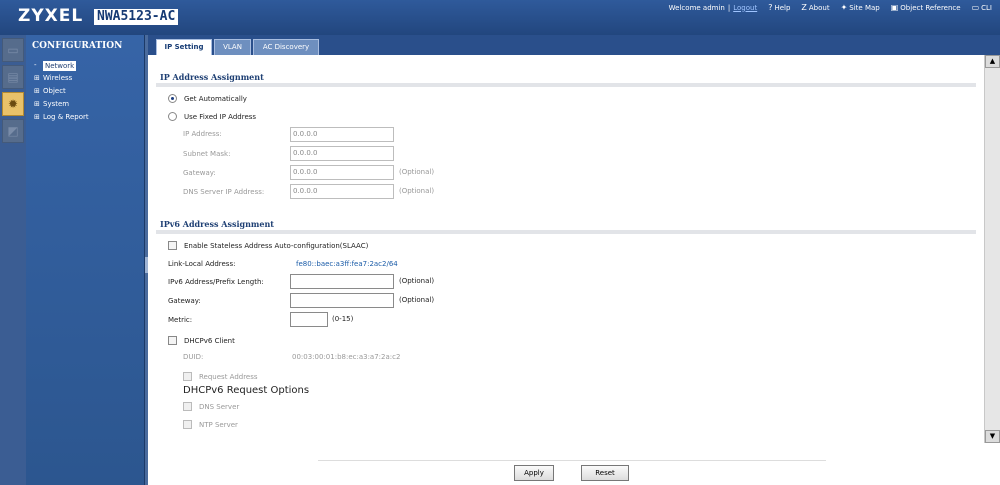 The height and width of the screenshot is (485, 1000). What do you see at coordinates (534, 473) in the screenshot?
I see `apply-button: Apply` at bounding box center [534, 473].